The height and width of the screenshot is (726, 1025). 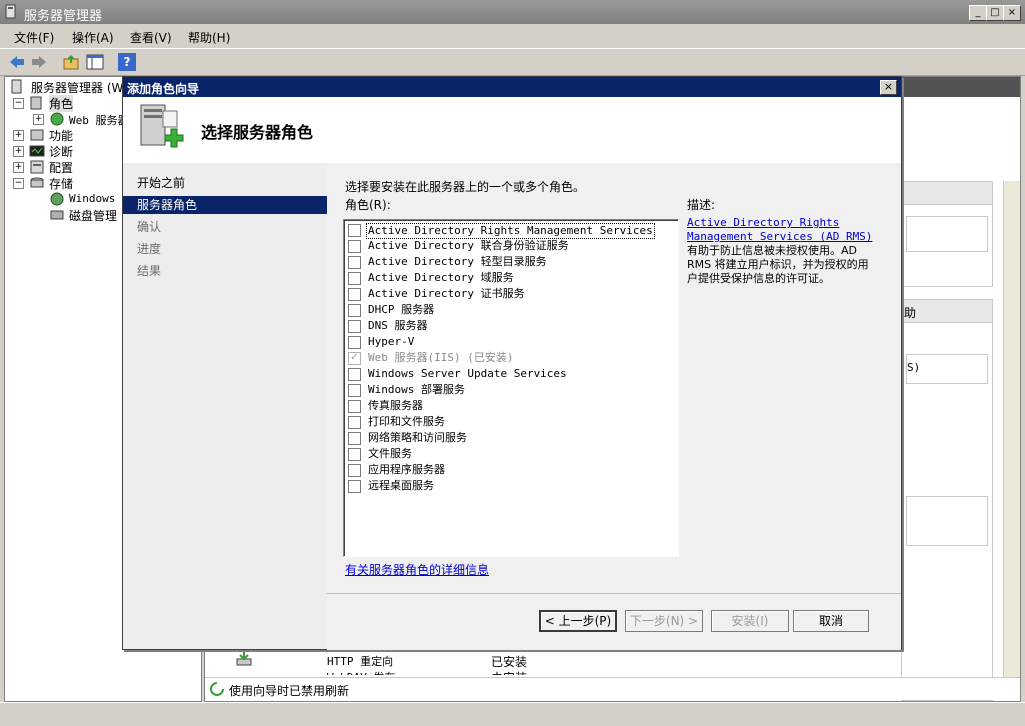 I want to click on expand-web-toggle: +, so click(x=38, y=119).